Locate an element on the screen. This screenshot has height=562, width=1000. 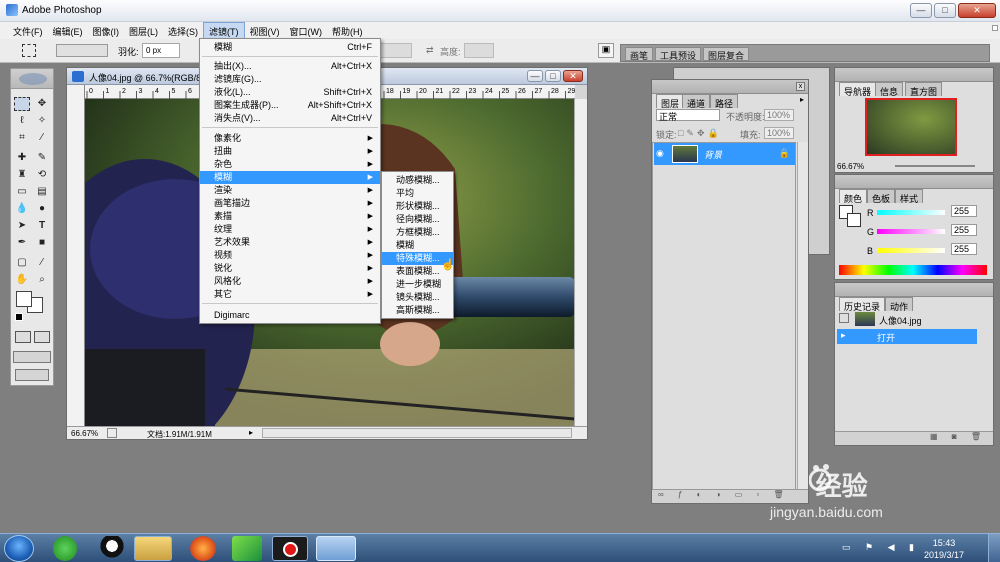
taskbar-qq-icon is located at coordinates (112, 548).